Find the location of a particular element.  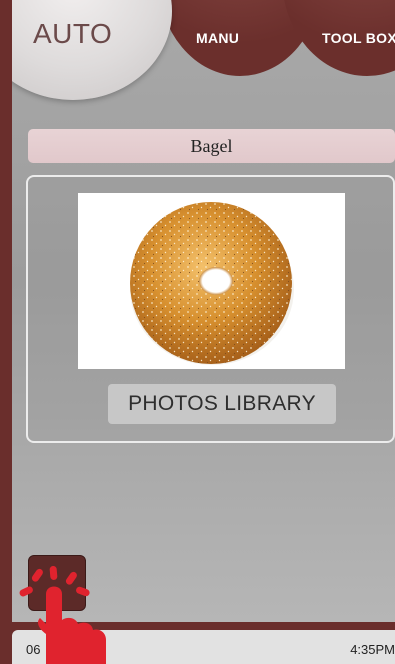

tab-auto: AUTO is located at coordinates (92, 50).